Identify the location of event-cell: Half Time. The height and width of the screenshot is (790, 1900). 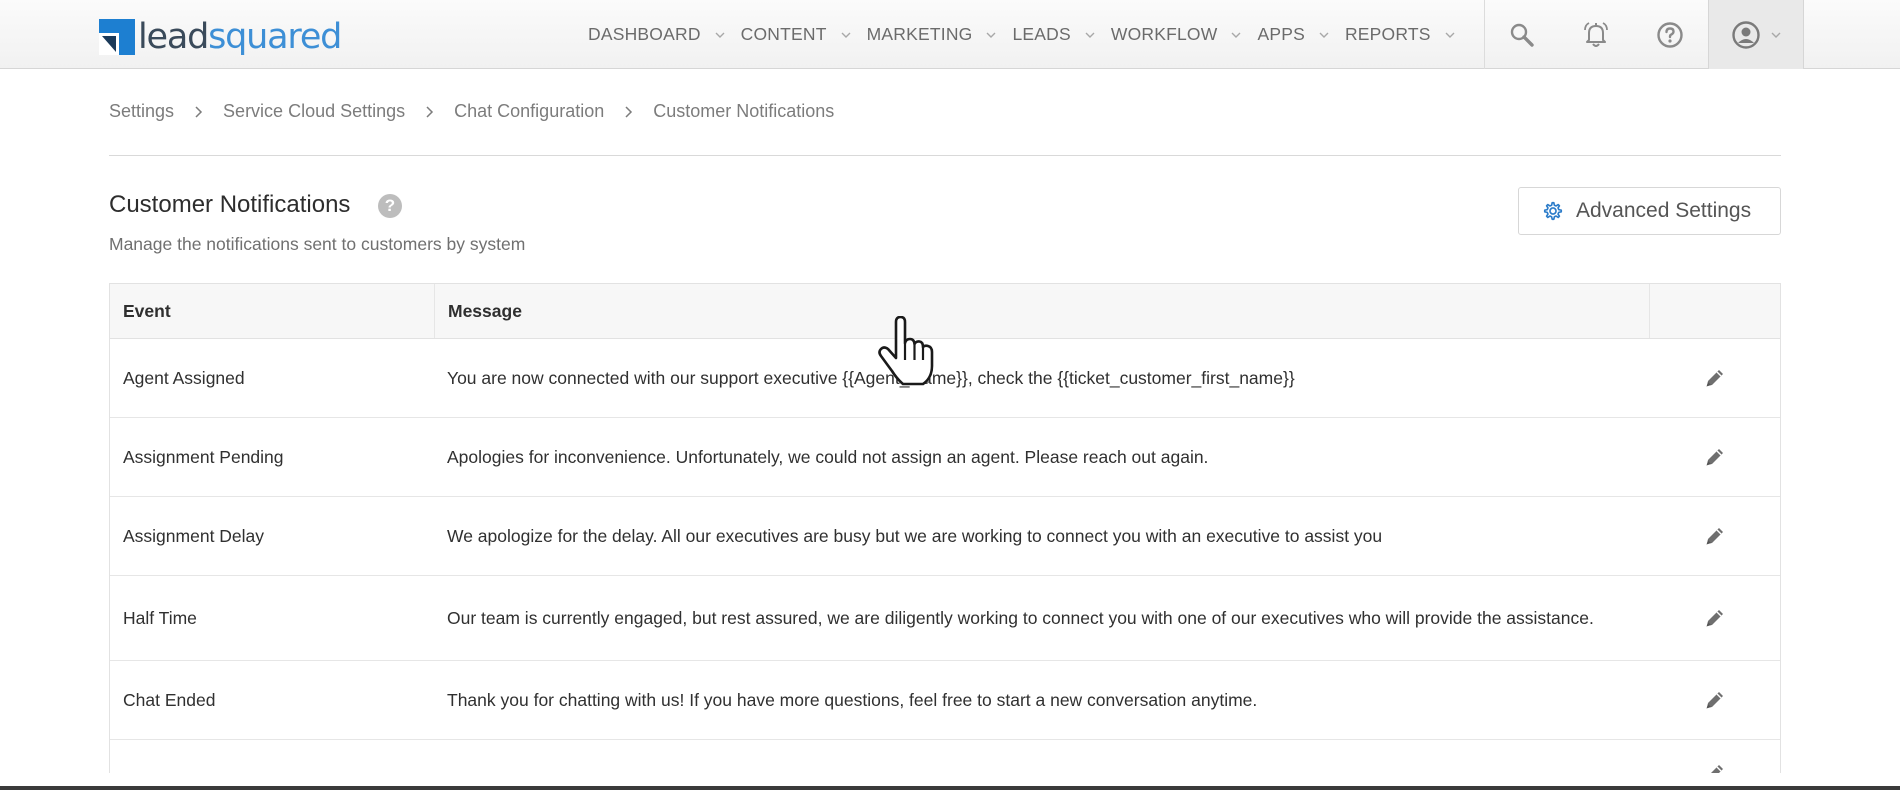
(160, 618).